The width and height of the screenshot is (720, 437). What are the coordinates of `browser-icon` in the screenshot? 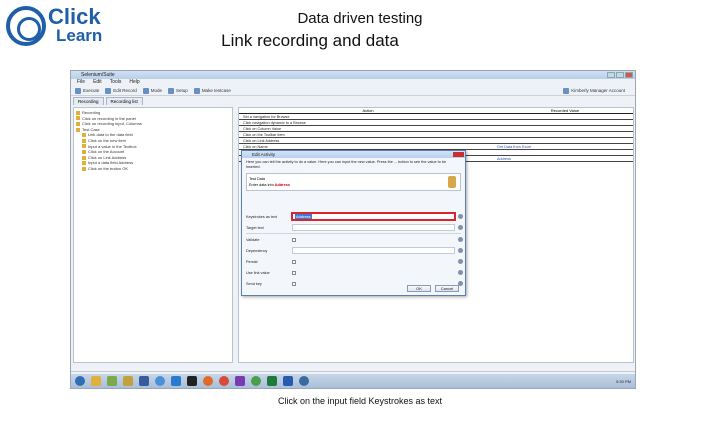 It's located at (160, 381).